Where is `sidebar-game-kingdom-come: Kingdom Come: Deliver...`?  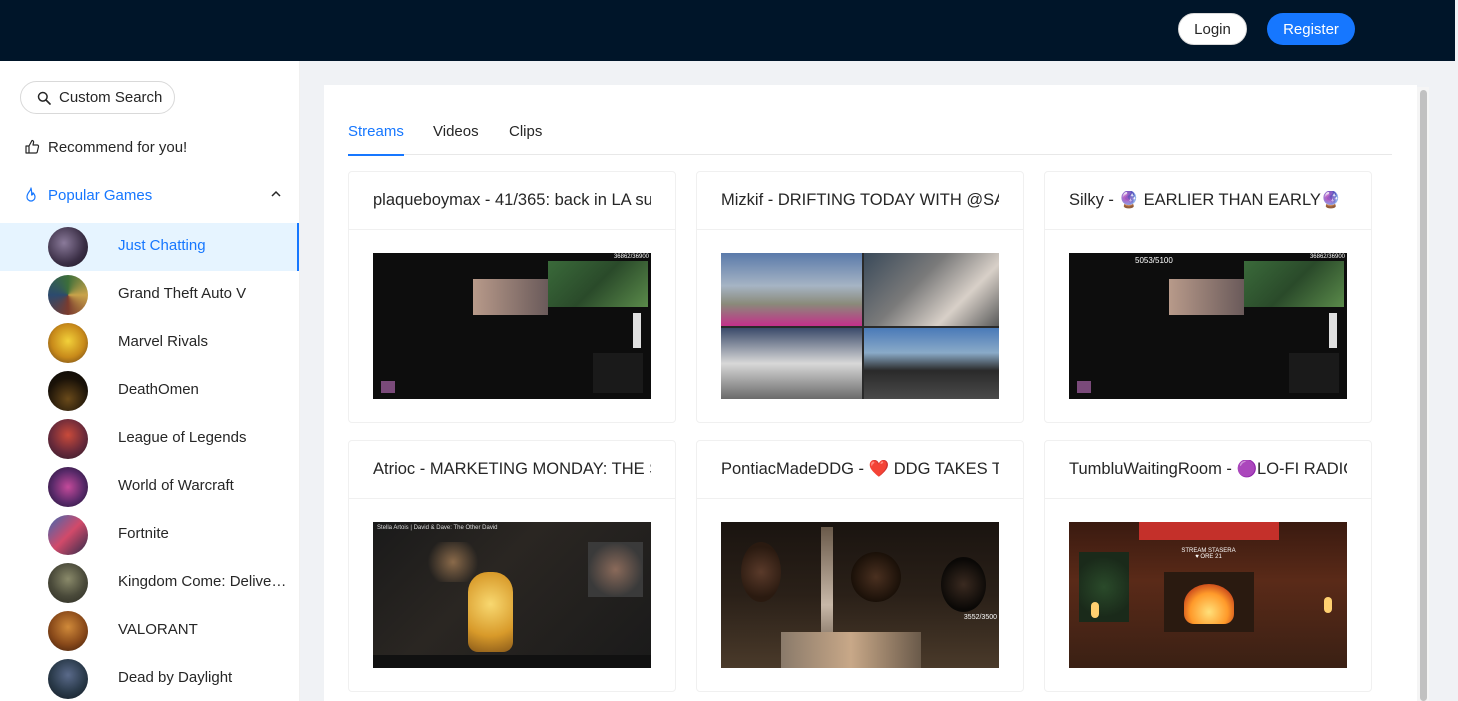
sidebar-game-kingdom-come: Kingdom Come: Deliver... is located at coordinates (149, 583).